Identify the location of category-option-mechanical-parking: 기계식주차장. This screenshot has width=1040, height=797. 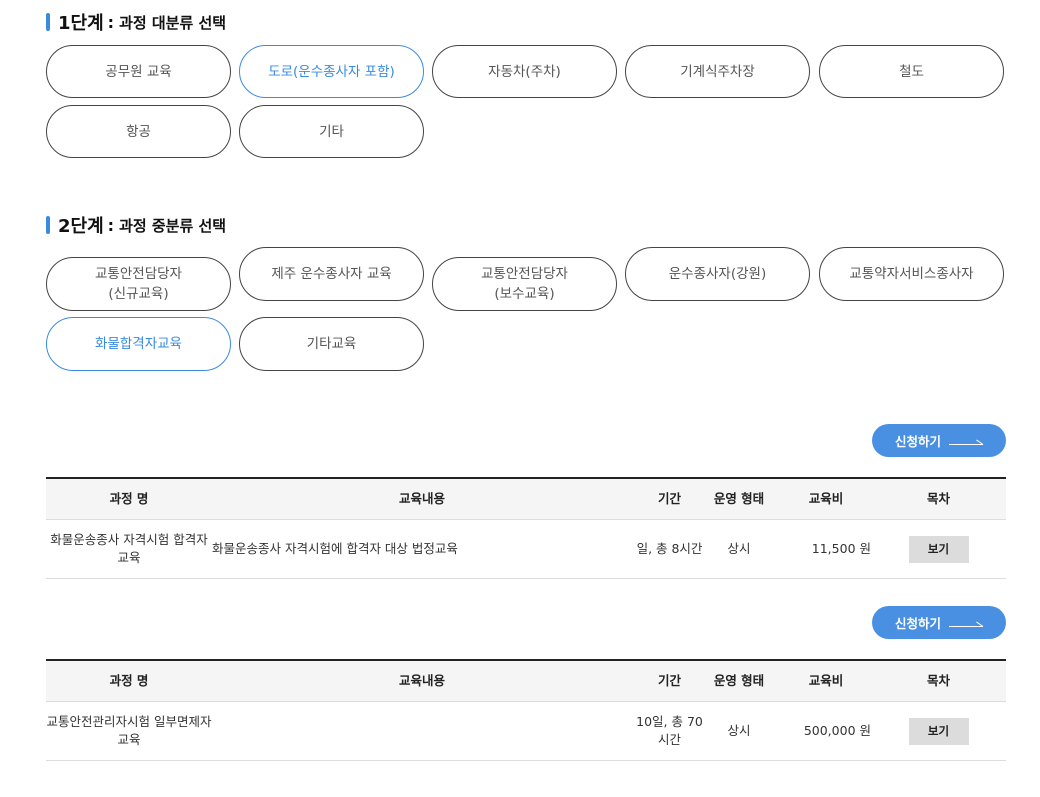
(717, 71).